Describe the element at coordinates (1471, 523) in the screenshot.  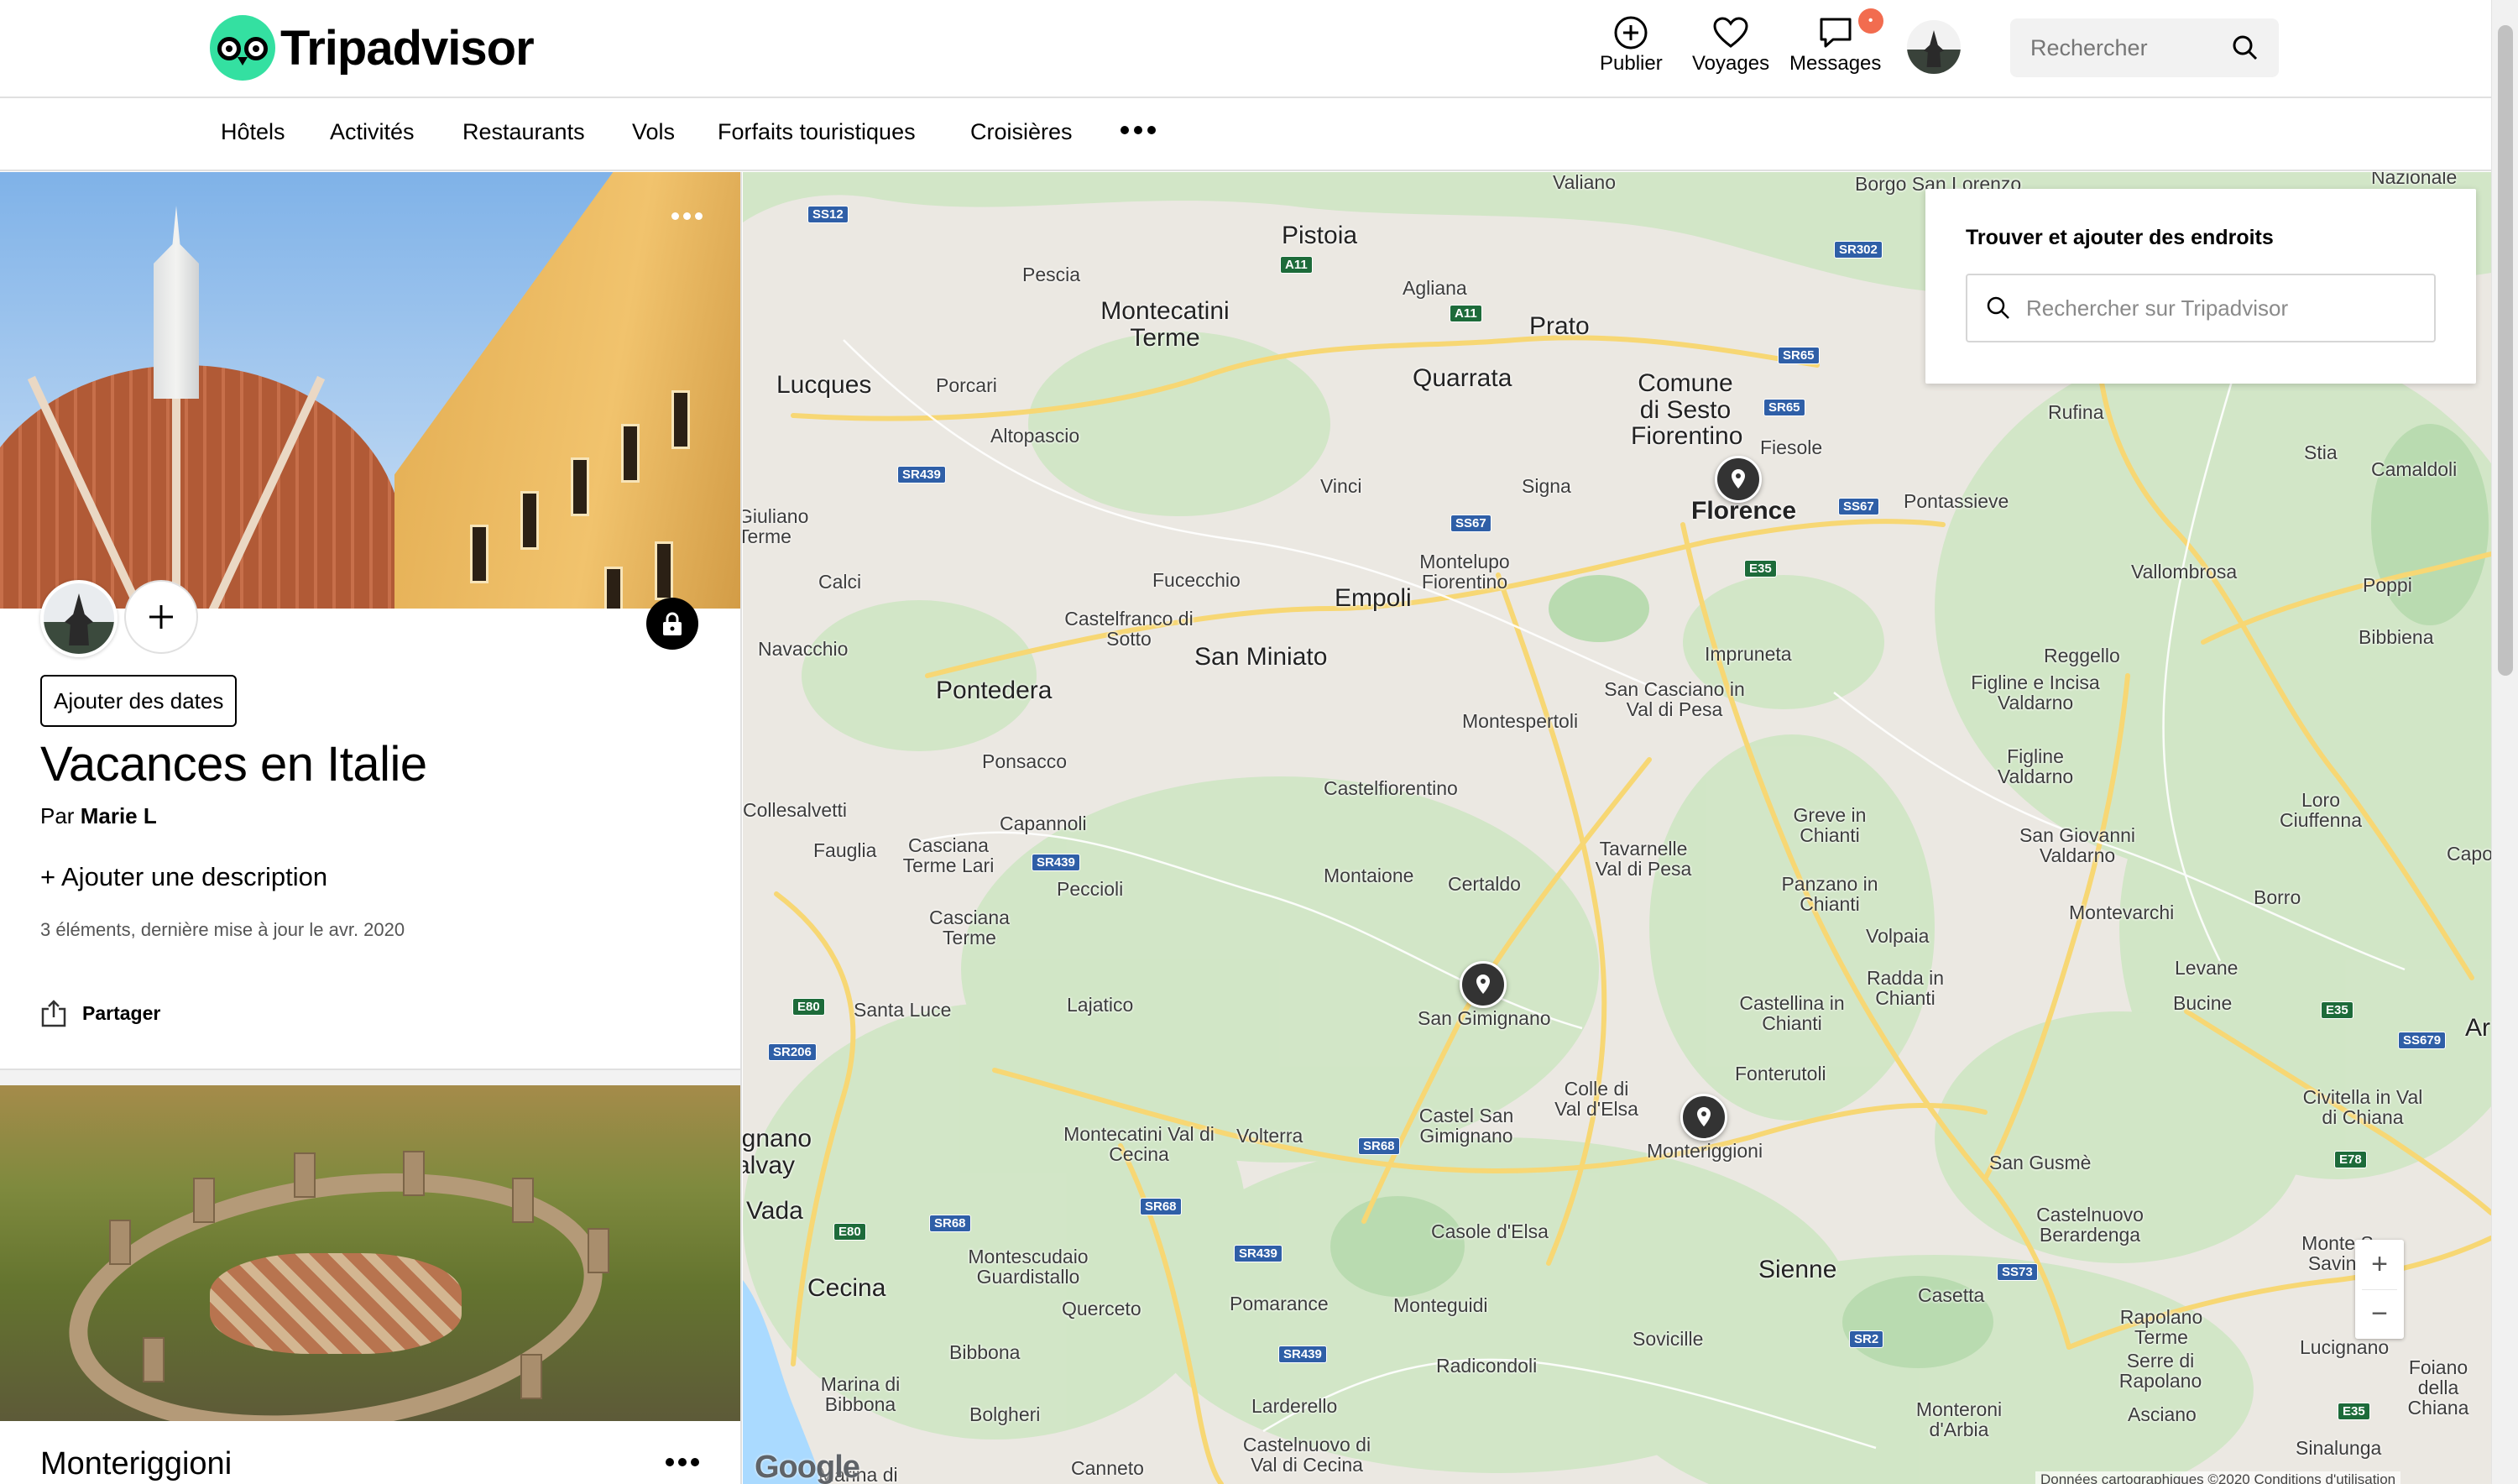
I see `road-shield: SS67` at that location.